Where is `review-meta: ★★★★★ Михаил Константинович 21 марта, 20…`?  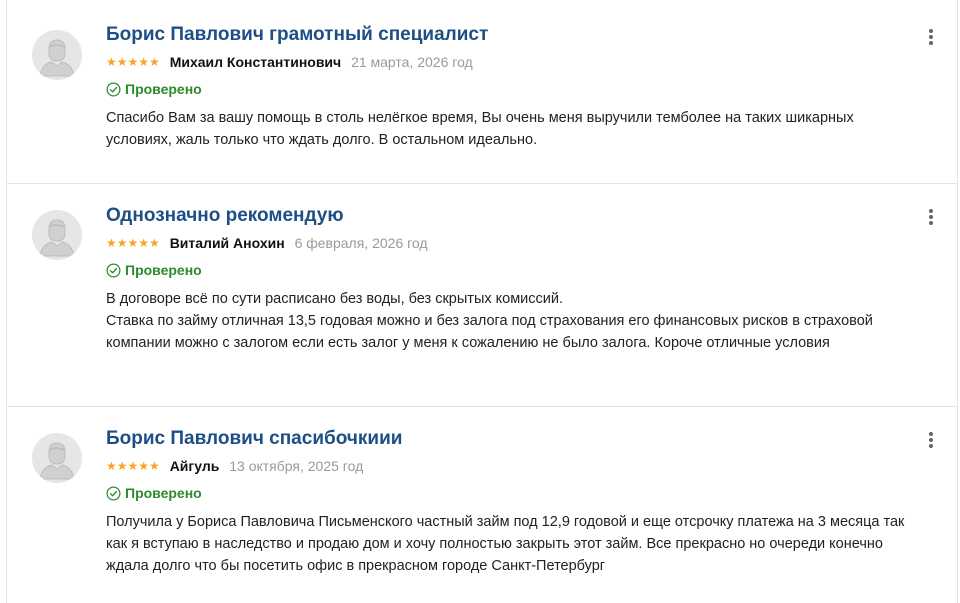
review-meta: ★★★★★ Михаил Константинович 21 марта, 20… is located at coordinates (511, 62).